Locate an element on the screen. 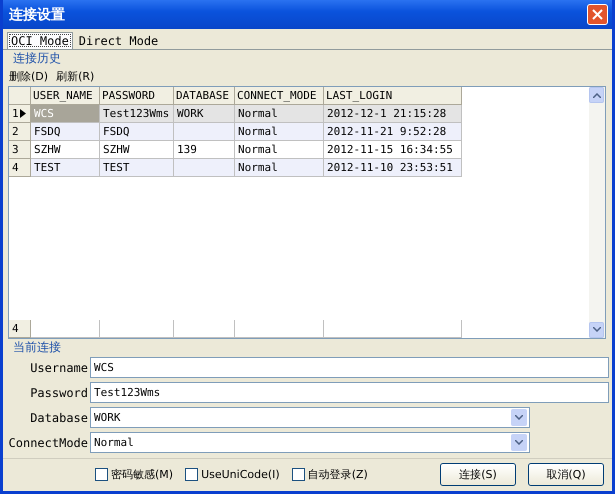 This screenshot has height=494, width=615. column-header: DATABASE is located at coordinates (204, 96).